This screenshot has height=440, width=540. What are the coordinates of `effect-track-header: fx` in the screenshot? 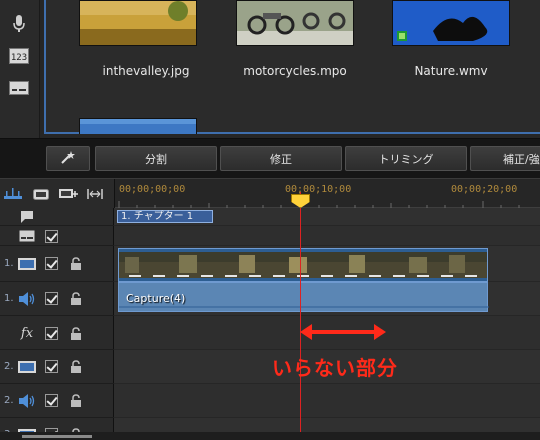 It's located at (57, 333).